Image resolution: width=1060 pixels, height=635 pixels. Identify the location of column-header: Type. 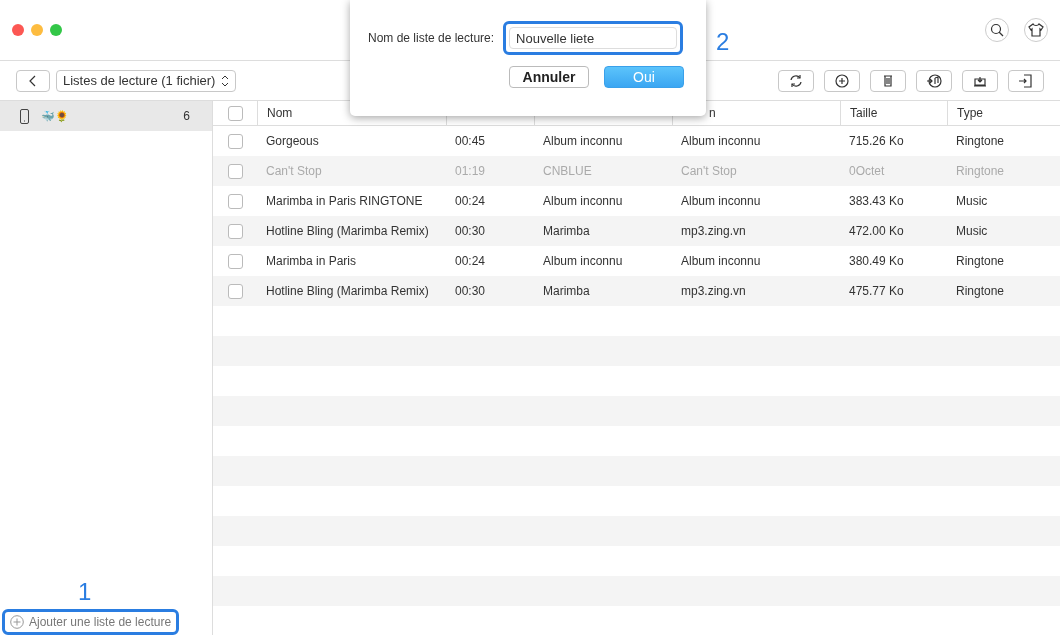
(970, 113).